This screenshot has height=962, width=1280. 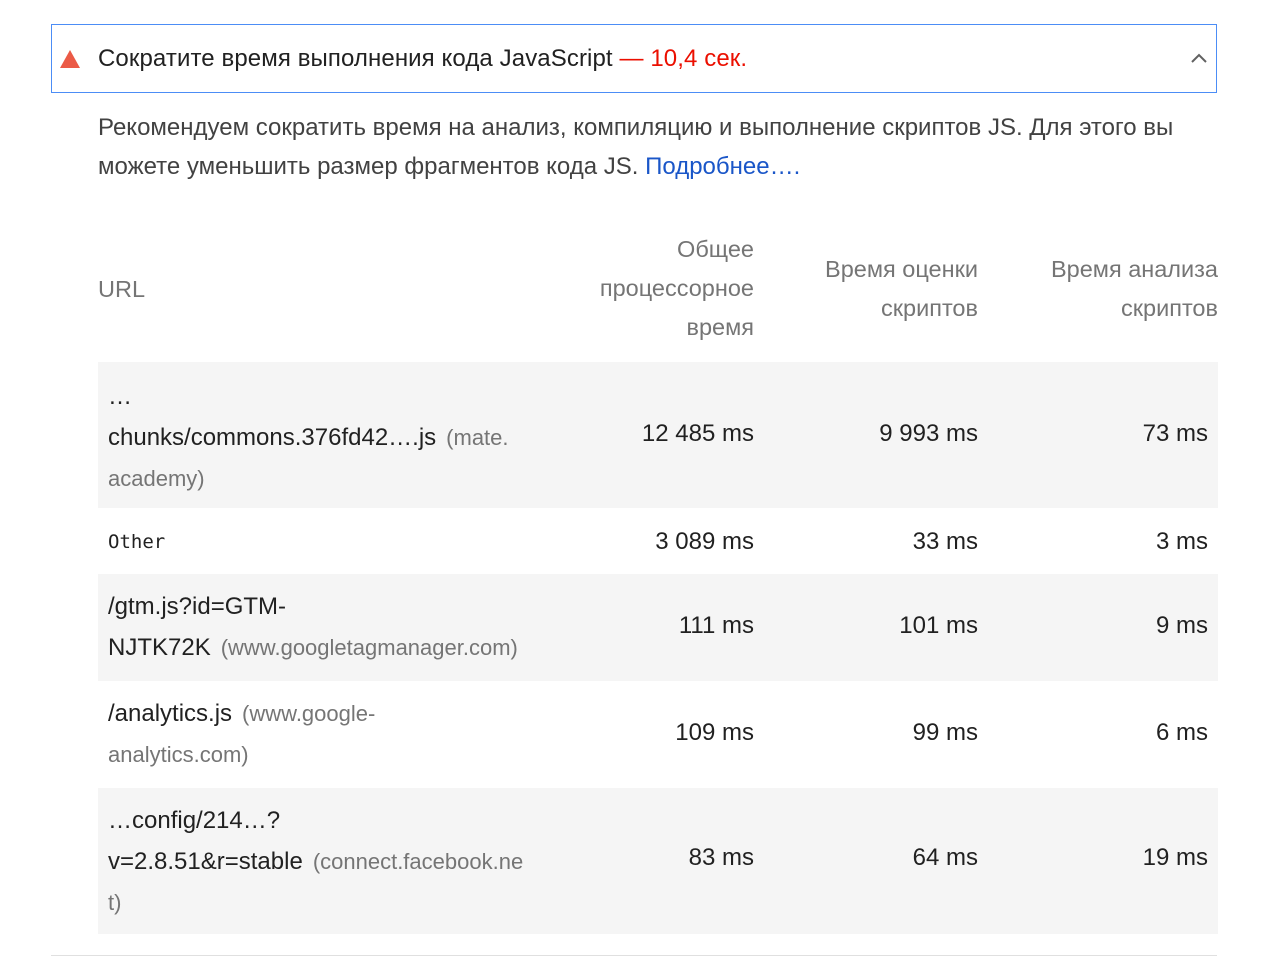 I want to click on script-evaluation-value: 101 ms, so click(x=938, y=625).